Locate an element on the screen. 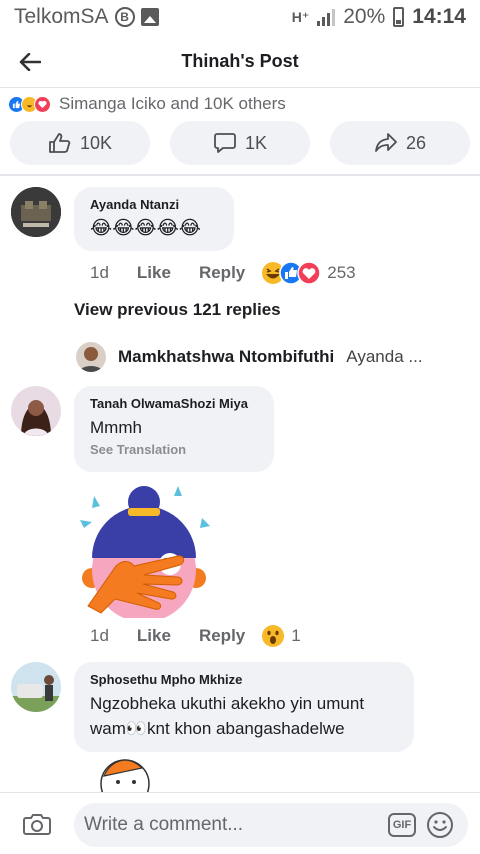  comment-text-line: Ngzobheka ukuthi akekho yin umunt is located at coordinates (227, 703).